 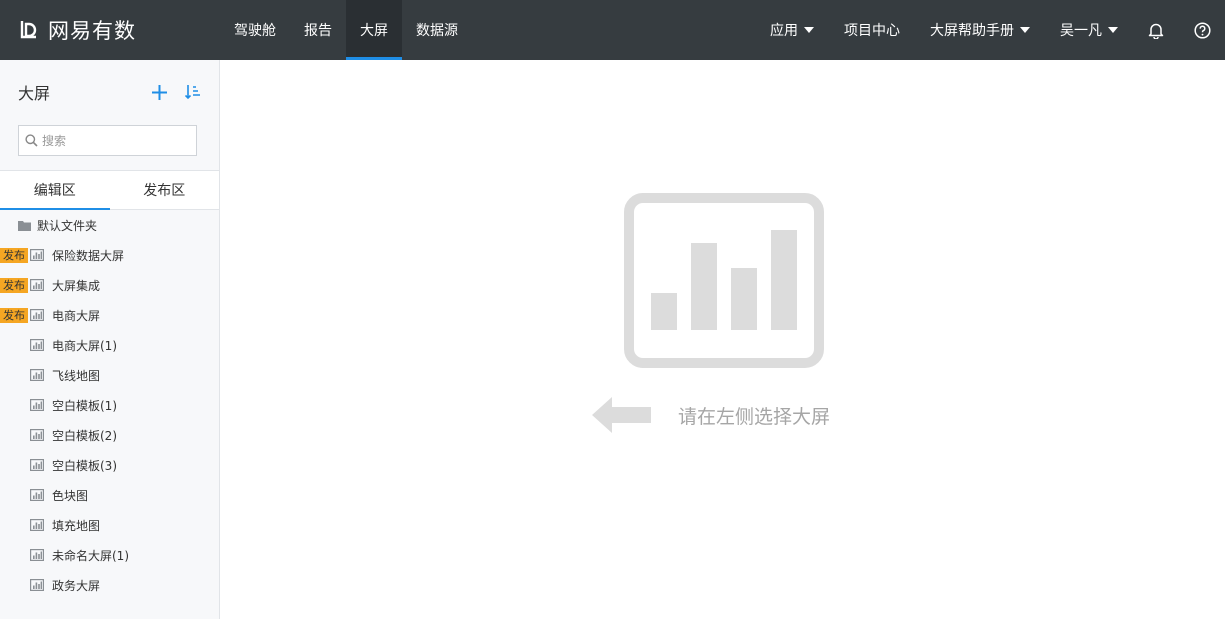 I want to click on nav-item-label: 驾驶舱, so click(x=255, y=31).